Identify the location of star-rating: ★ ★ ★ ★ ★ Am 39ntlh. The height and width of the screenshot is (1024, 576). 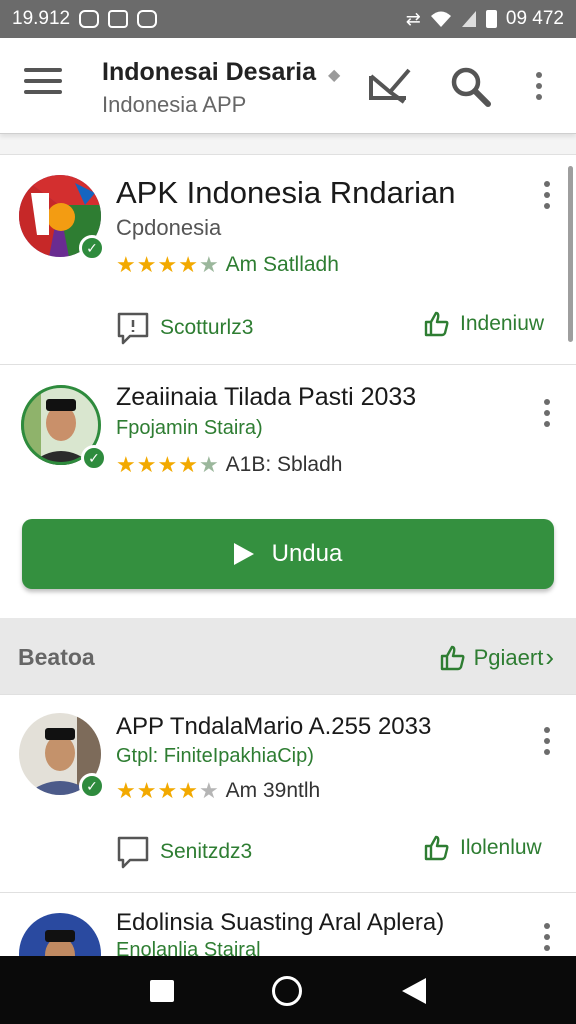
(218, 791).